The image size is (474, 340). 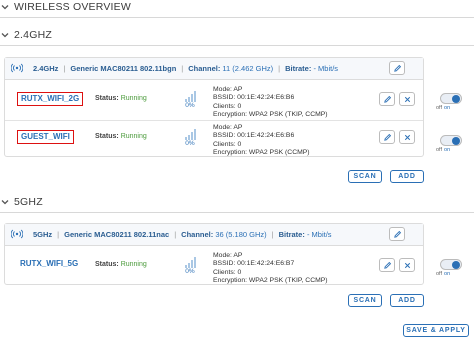 What do you see at coordinates (241, 234) in the screenshot?
I see `channel-value: 36 (5.180 GHz)` at bounding box center [241, 234].